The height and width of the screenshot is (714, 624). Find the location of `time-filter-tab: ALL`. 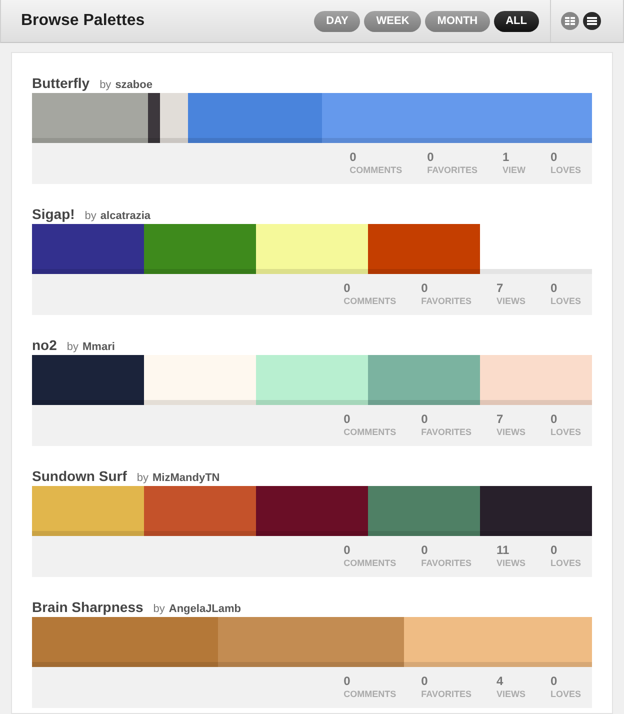

time-filter-tab: ALL is located at coordinates (516, 21).